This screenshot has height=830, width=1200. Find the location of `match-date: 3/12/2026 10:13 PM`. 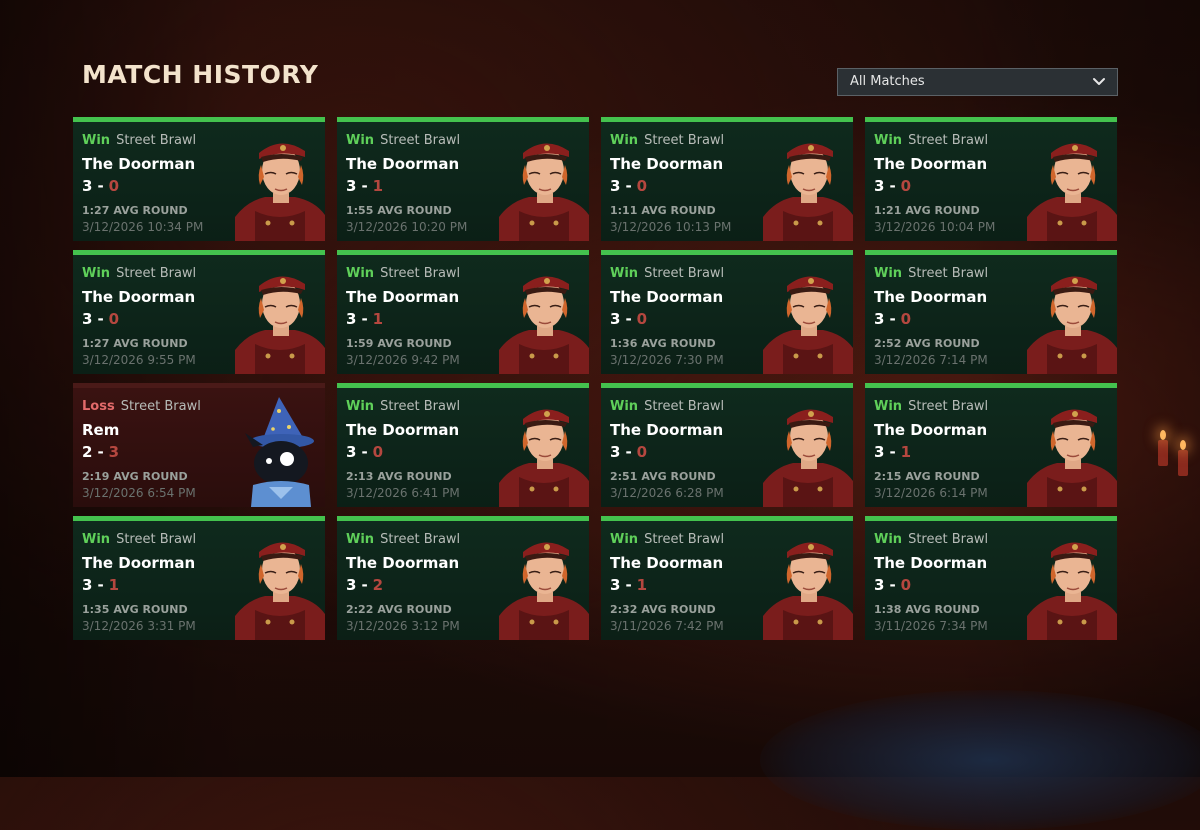

match-date: 3/12/2026 10:13 PM is located at coordinates (671, 227).